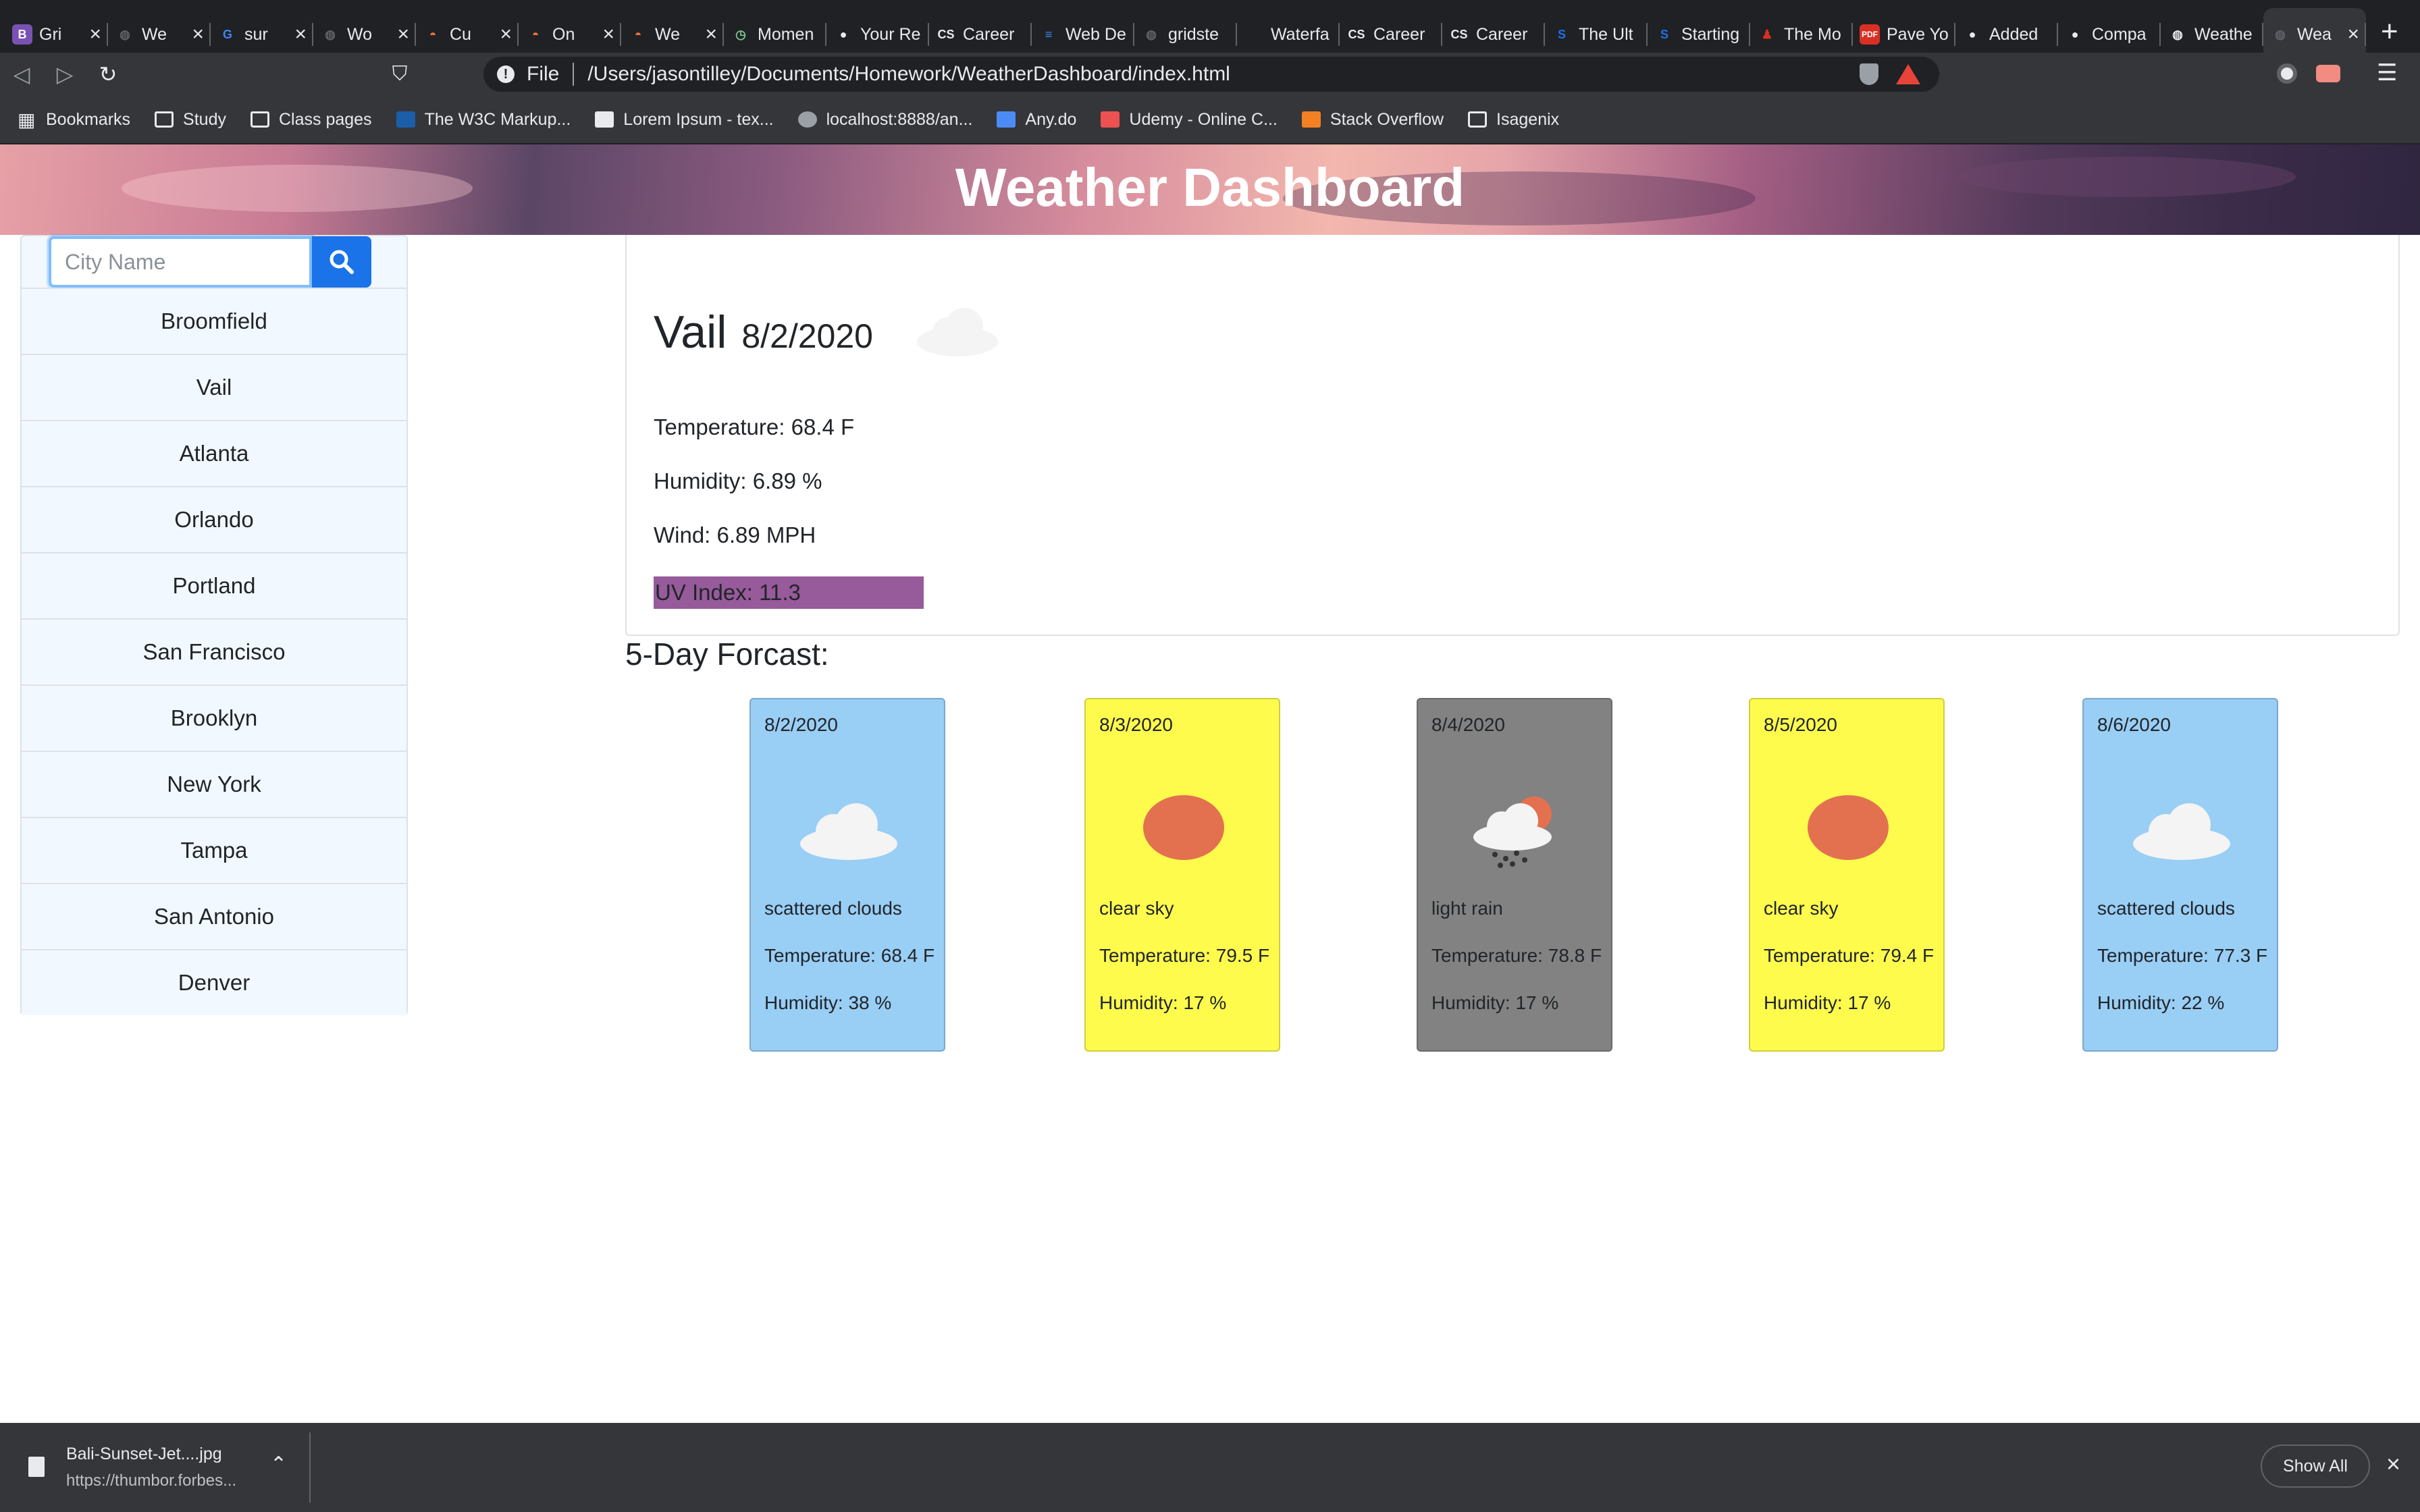 The height and width of the screenshot is (1512, 2420). Describe the element at coordinates (50, 34) in the screenshot. I see `tab-title: Gri` at that location.